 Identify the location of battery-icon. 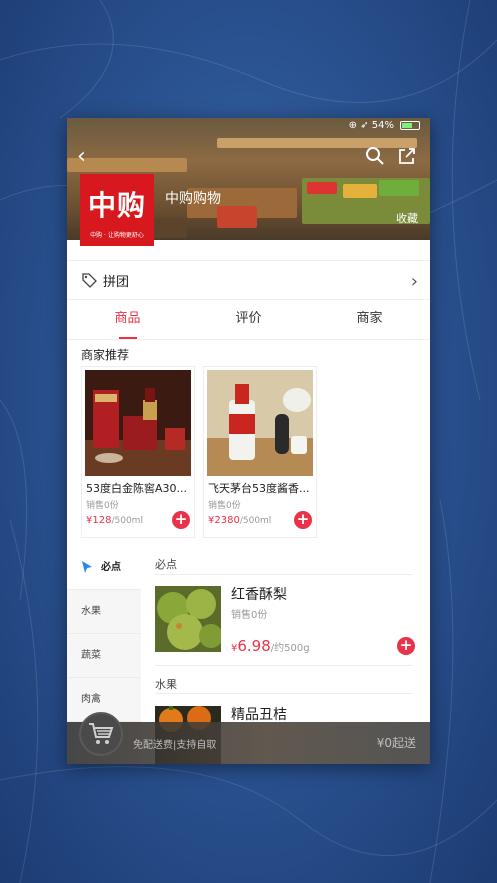
(410, 125).